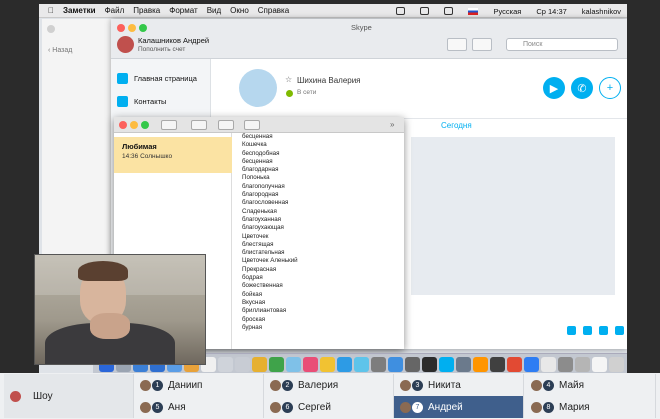 This screenshot has height=419, width=660. I want to click on participant-9: 8 Мария, so click(590, 407).